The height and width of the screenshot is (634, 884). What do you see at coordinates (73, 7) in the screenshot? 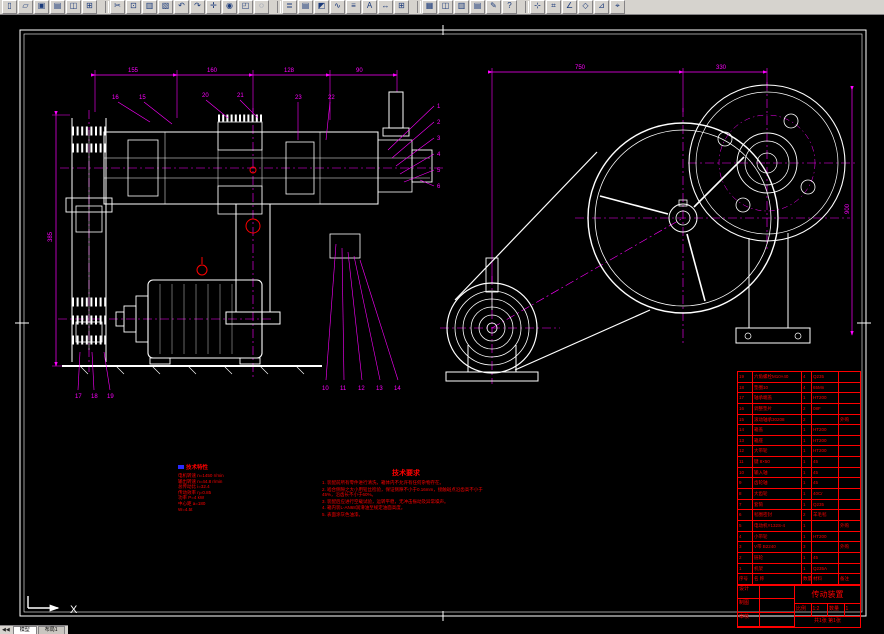
I see `plot-preview: ◫` at bounding box center [73, 7].